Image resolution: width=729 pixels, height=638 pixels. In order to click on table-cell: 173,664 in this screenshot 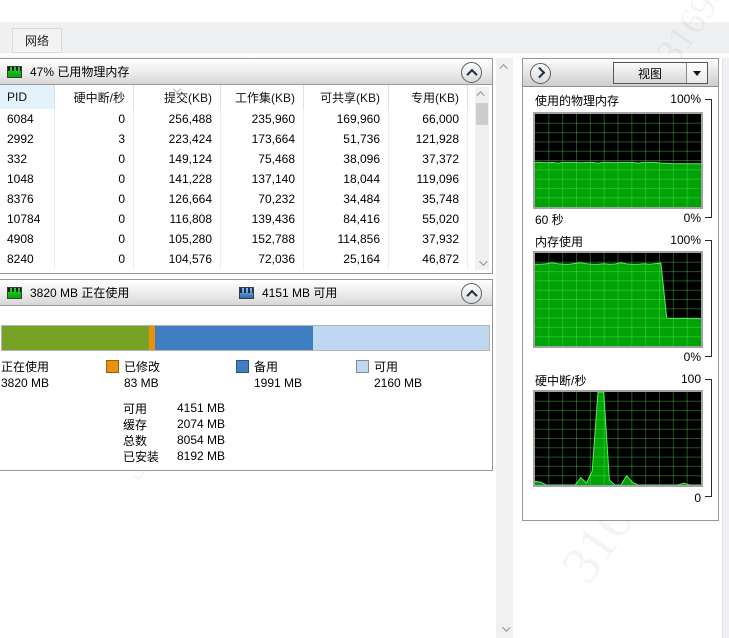, I will do `click(262, 139)`.